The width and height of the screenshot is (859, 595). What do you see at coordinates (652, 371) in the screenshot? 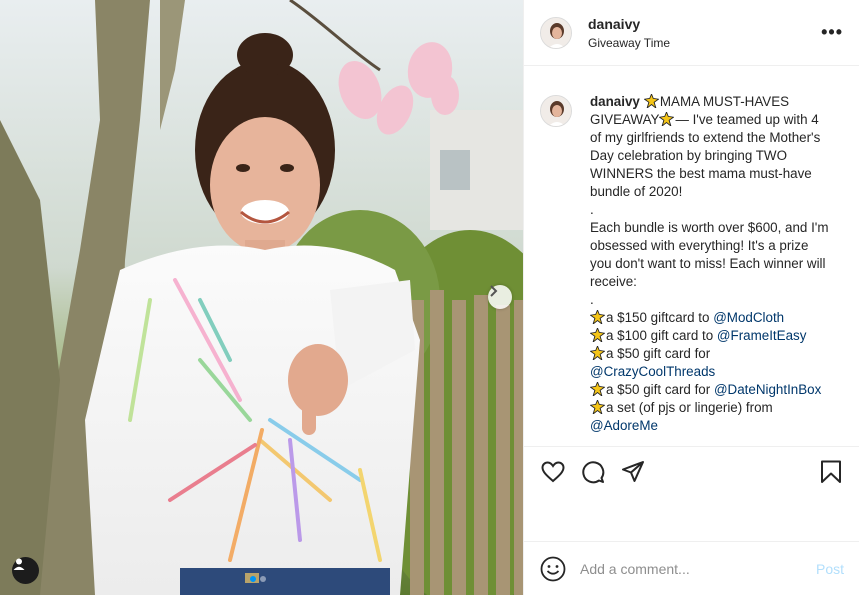
I see `mention-link: @CrazyCoolThreads` at bounding box center [652, 371].